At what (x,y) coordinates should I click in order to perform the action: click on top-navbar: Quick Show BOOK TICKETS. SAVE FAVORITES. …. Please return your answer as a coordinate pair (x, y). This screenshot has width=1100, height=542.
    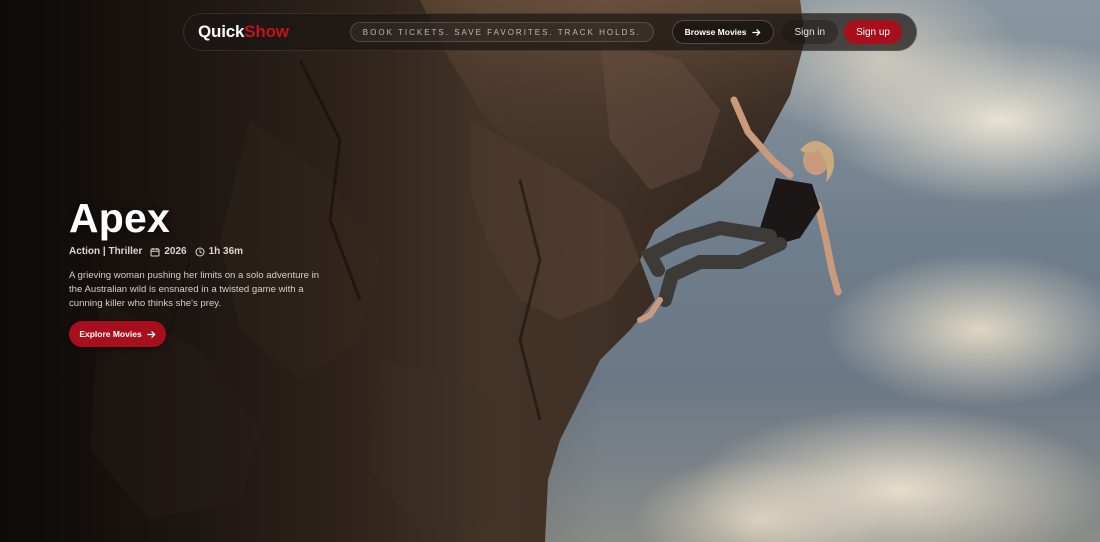
    Looking at the image, I should click on (550, 32).